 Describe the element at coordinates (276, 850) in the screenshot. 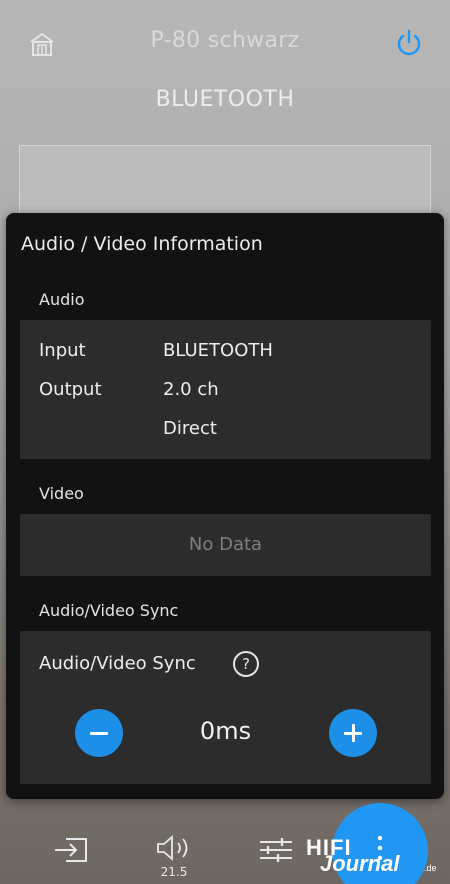

I see `equalizer-icon` at that location.